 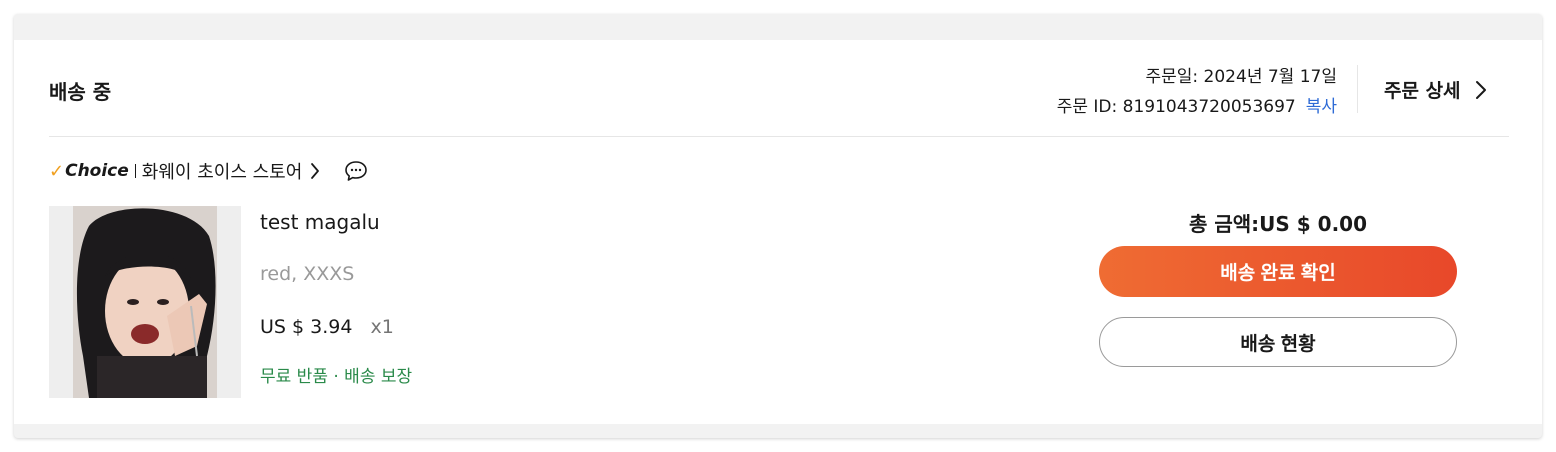 What do you see at coordinates (1422, 91) in the screenshot?
I see `order-detail-label: 주문 상세` at bounding box center [1422, 91].